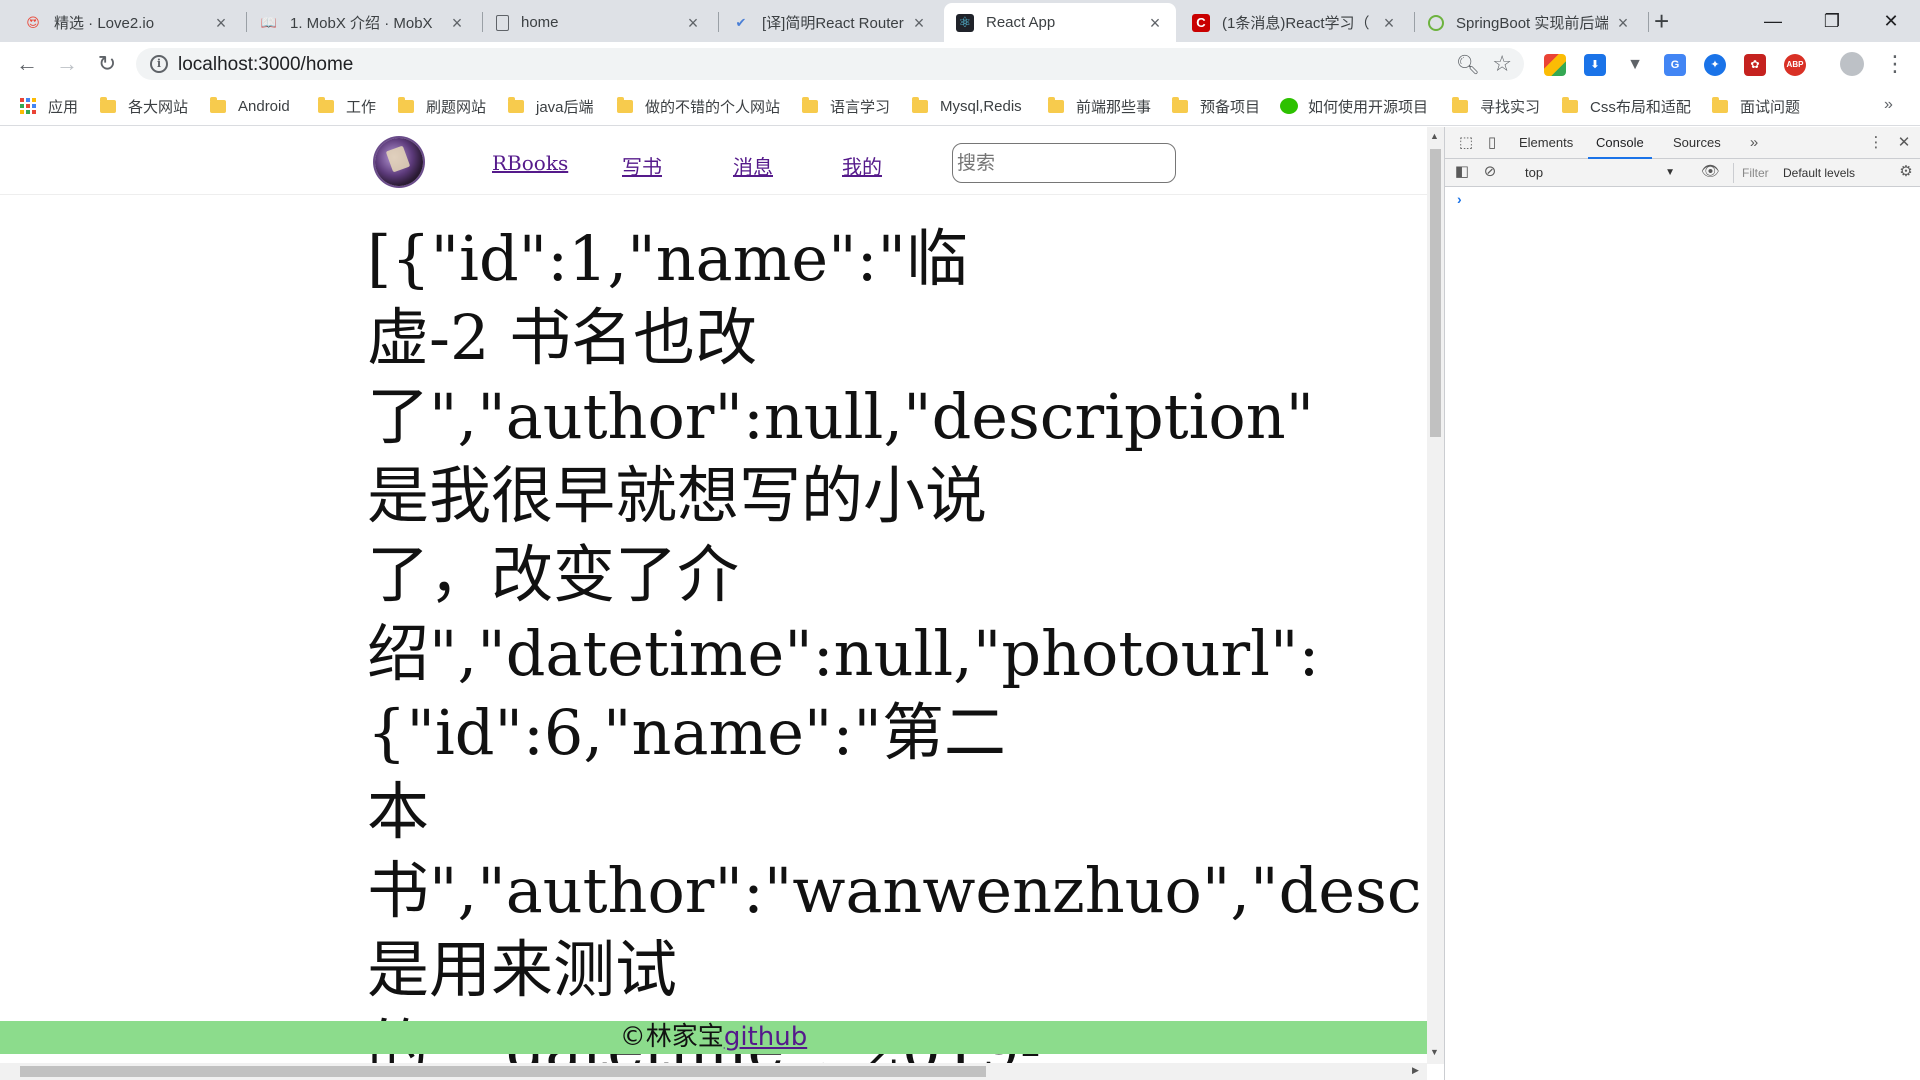 The width and height of the screenshot is (1920, 1080). What do you see at coordinates (442, 106) in the screenshot?
I see `bookmark-folder: 刷题网站` at bounding box center [442, 106].